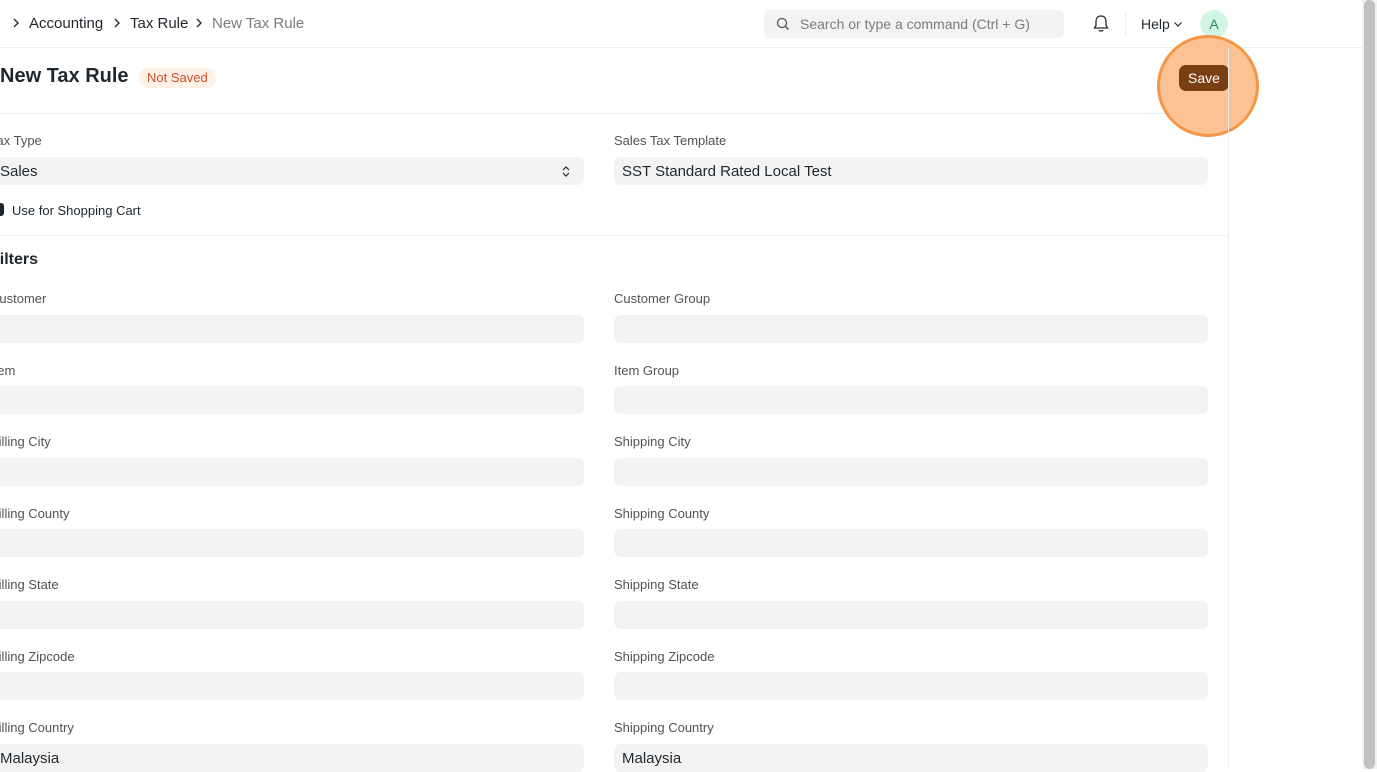 Image resolution: width=1377 pixels, height=772 pixels. Describe the element at coordinates (1228, 408) in the screenshot. I see `content-border` at that location.